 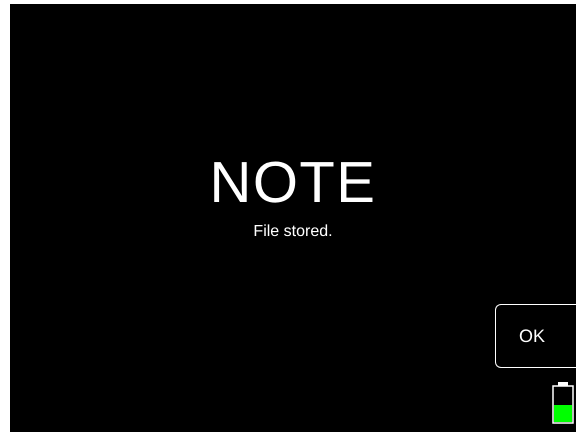 What do you see at coordinates (563, 403) in the screenshot?
I see `battery-icon` at bounding box center [563, 403].